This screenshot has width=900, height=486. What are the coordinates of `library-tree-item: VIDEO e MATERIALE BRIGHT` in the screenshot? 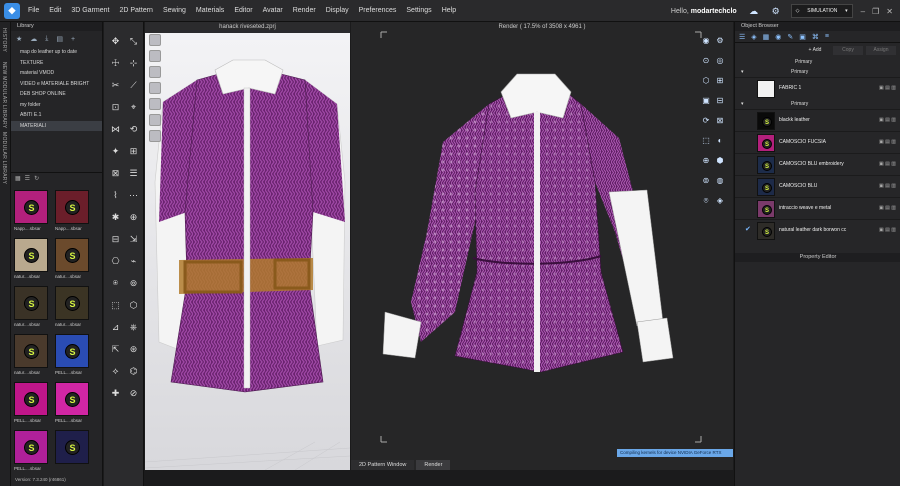 It's located at (56, 84).